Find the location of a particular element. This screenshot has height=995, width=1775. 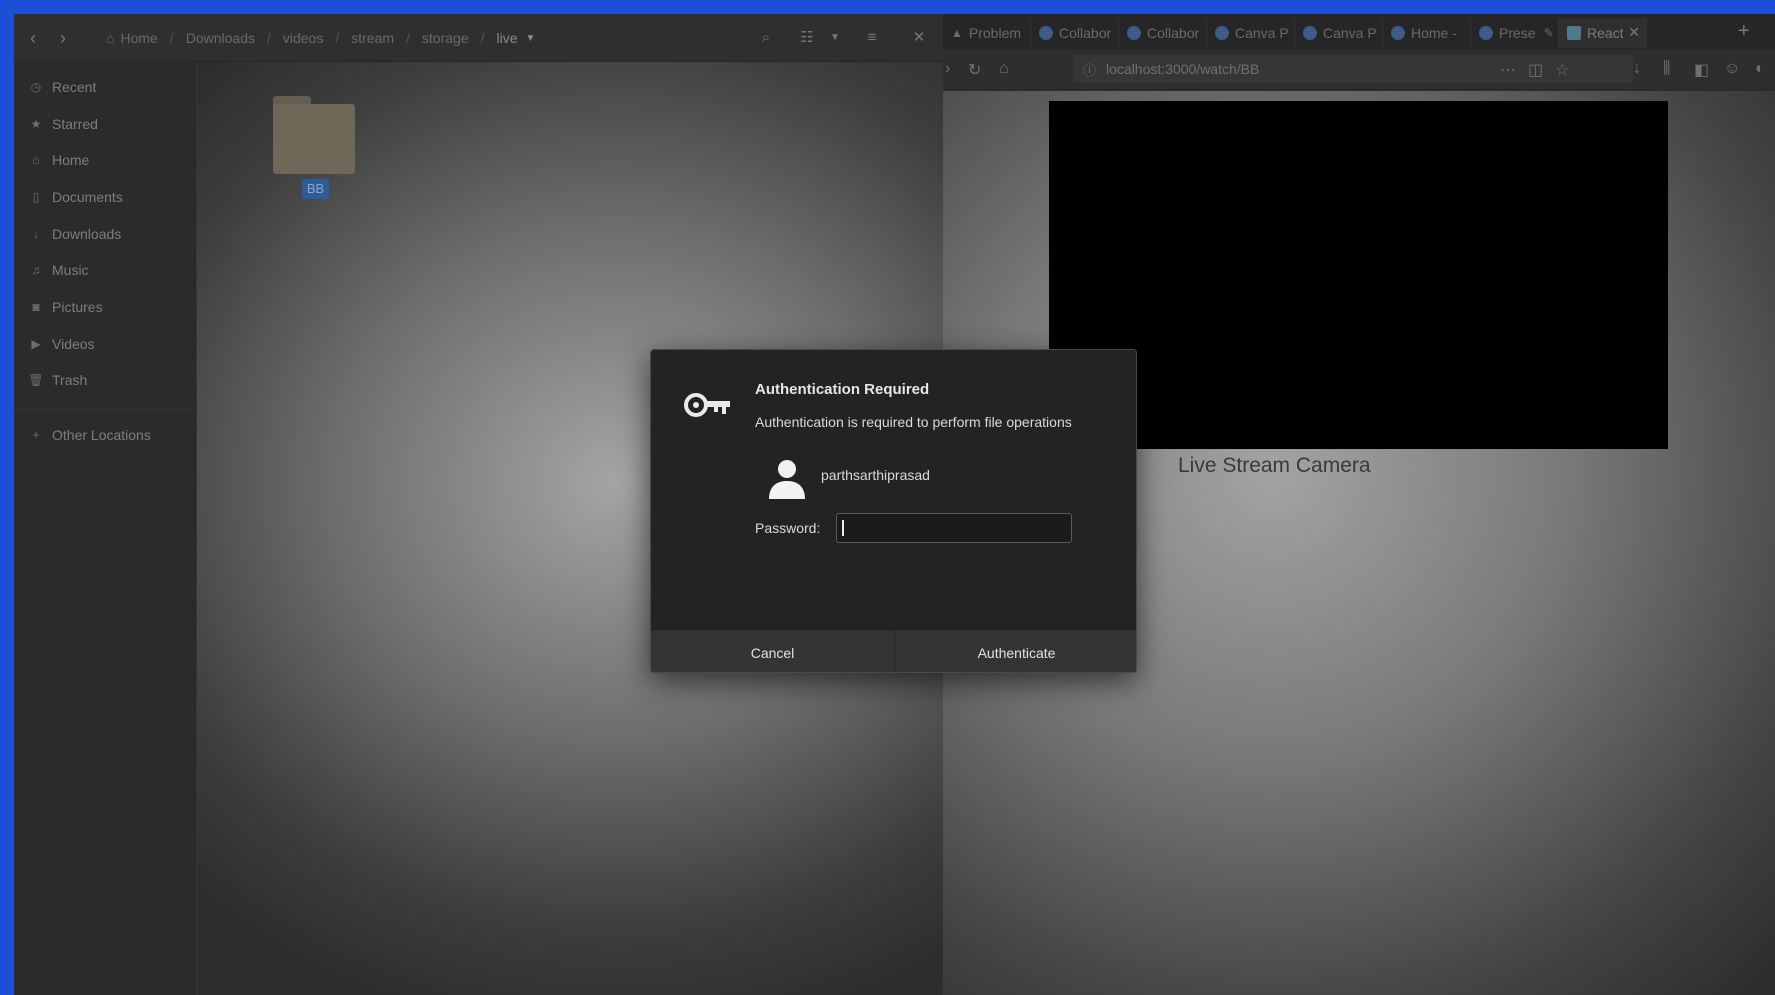

warning-icon: ▲ is located at coordinates (957, 33).